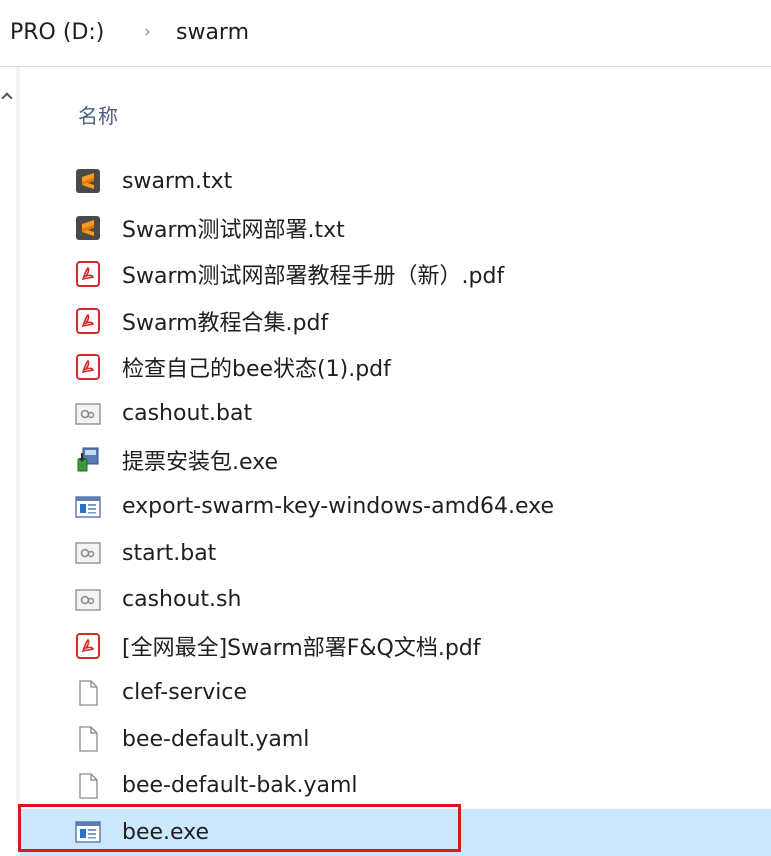 This screenshot has width=771, height=856. I want to click on file-name: cashout.bat, so click(187, 414).